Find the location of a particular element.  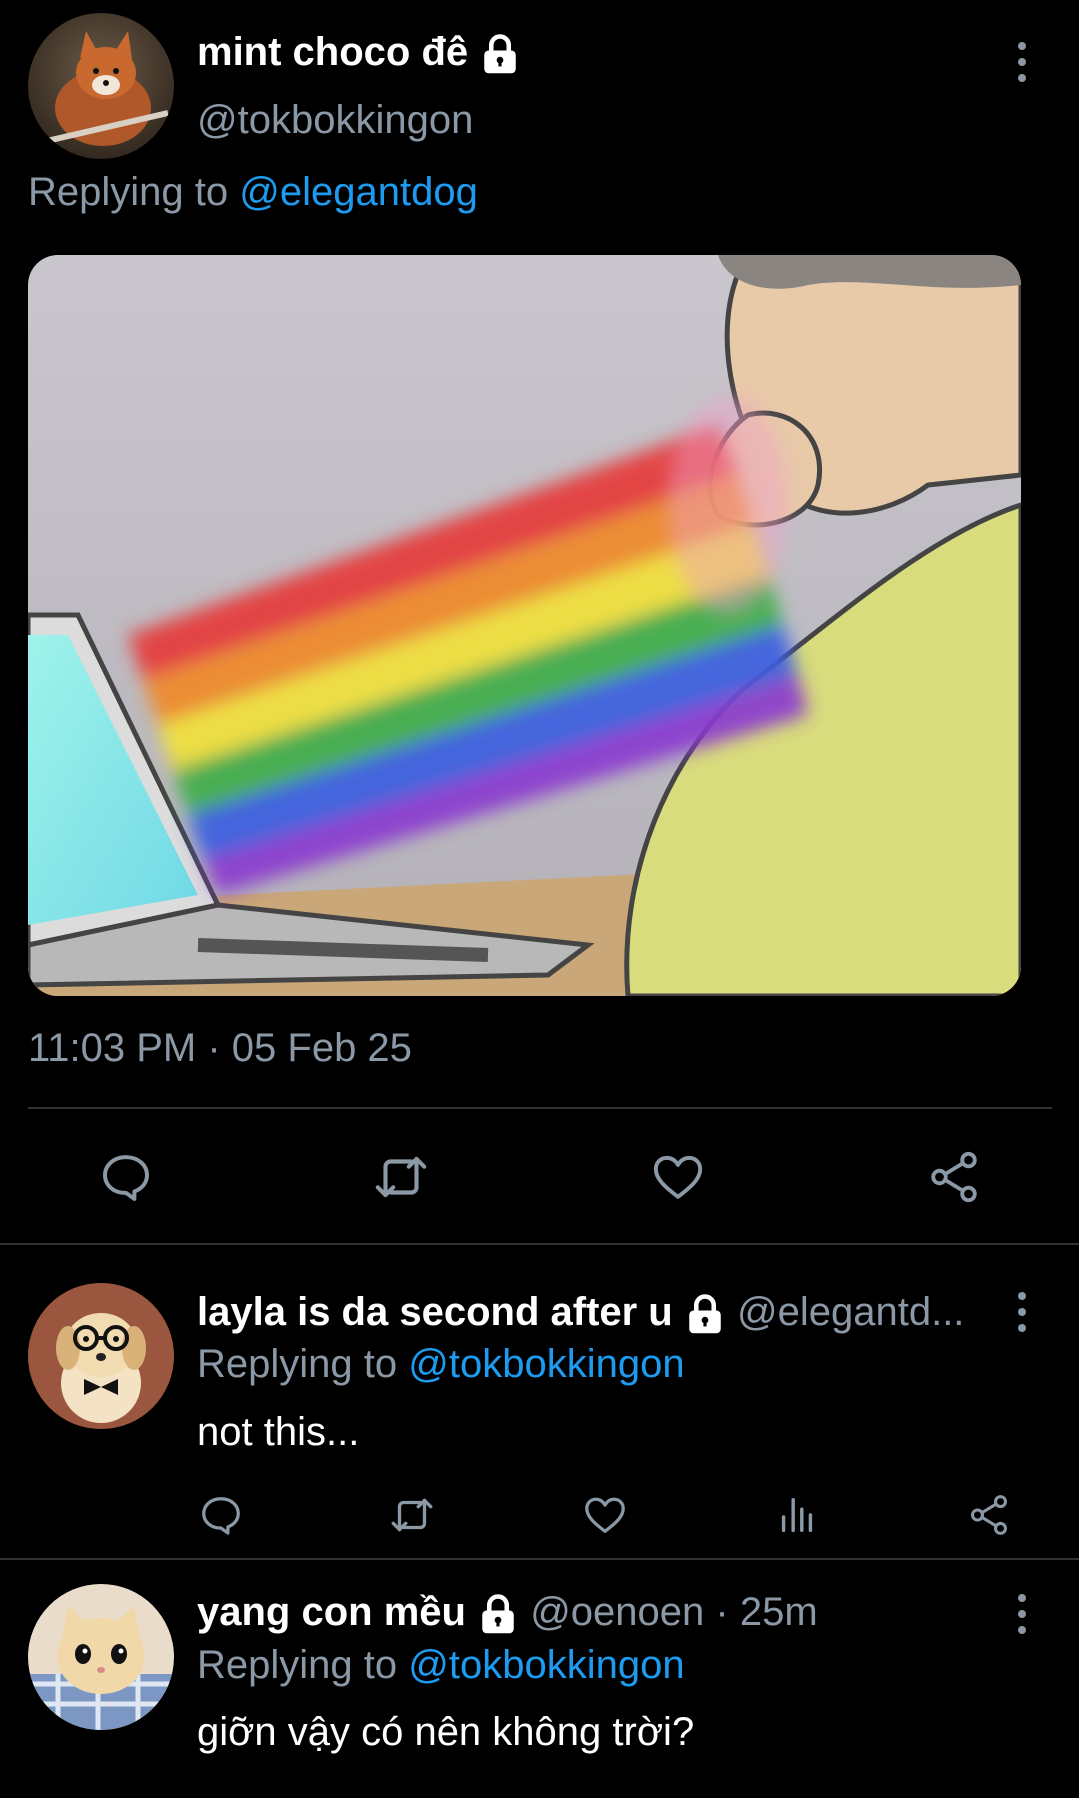

tweet-timestamp: 11:03 PM · 05 Feb 25 is located at coordinates (220, 1048).